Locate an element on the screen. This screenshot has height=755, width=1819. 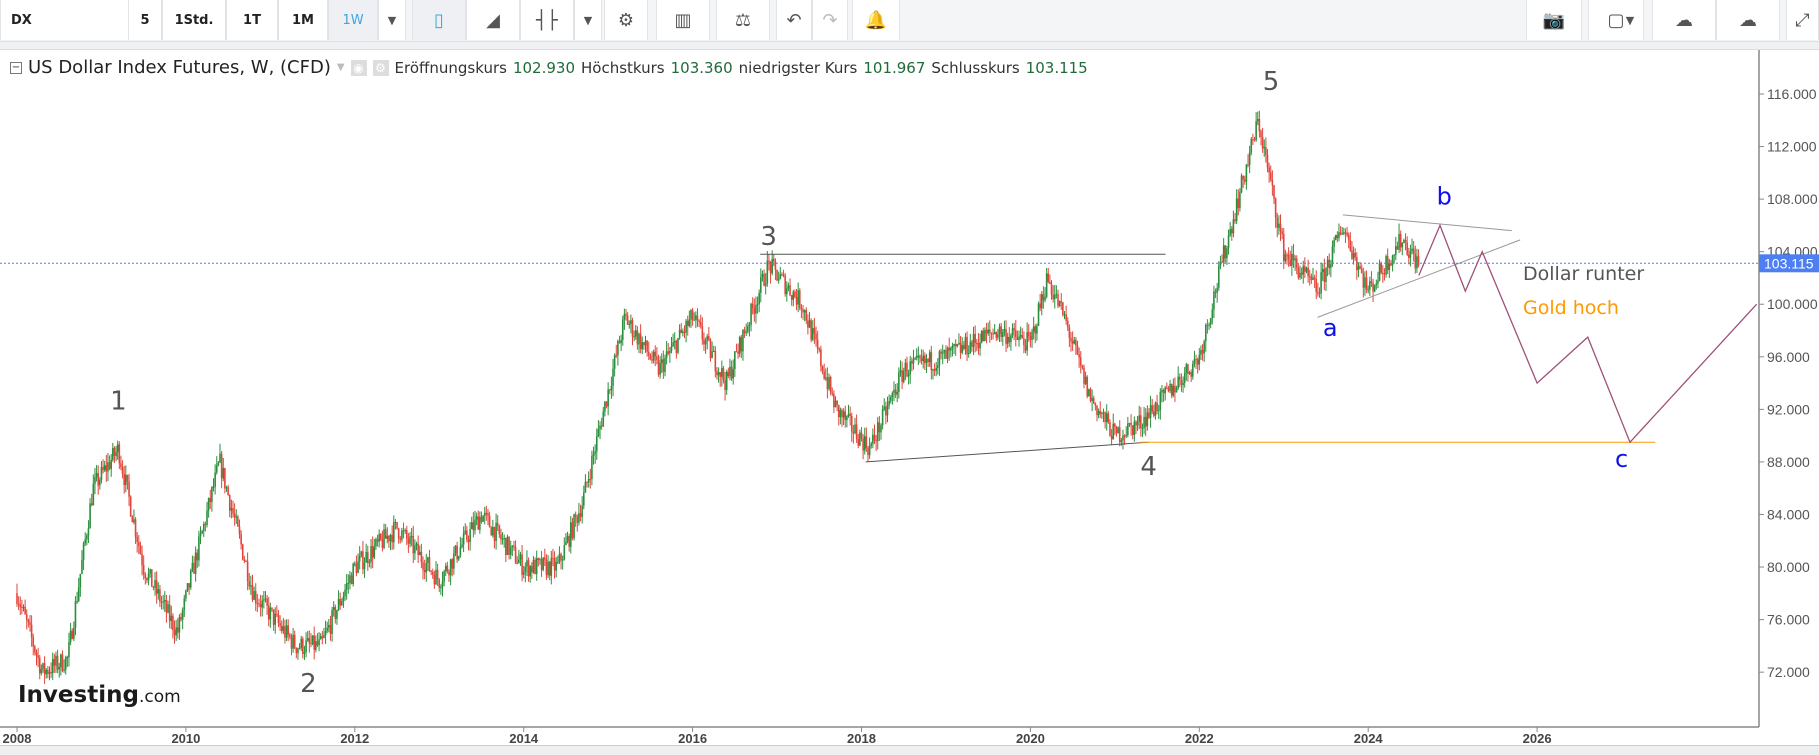
settings-icon: ⚙ is located at coordinates (380, 67).